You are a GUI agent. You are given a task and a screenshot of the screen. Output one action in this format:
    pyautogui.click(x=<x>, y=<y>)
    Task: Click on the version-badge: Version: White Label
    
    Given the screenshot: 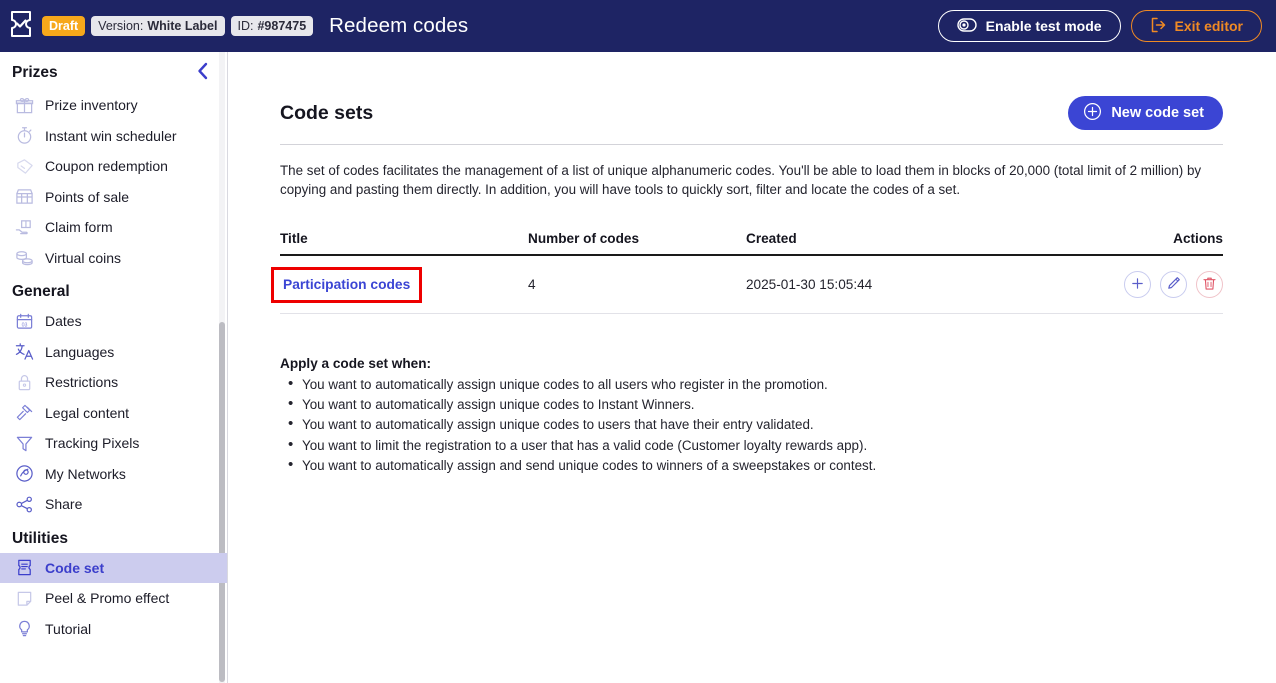 What is the action you would take?
    pyautogui.click(x=158, y=26)
    